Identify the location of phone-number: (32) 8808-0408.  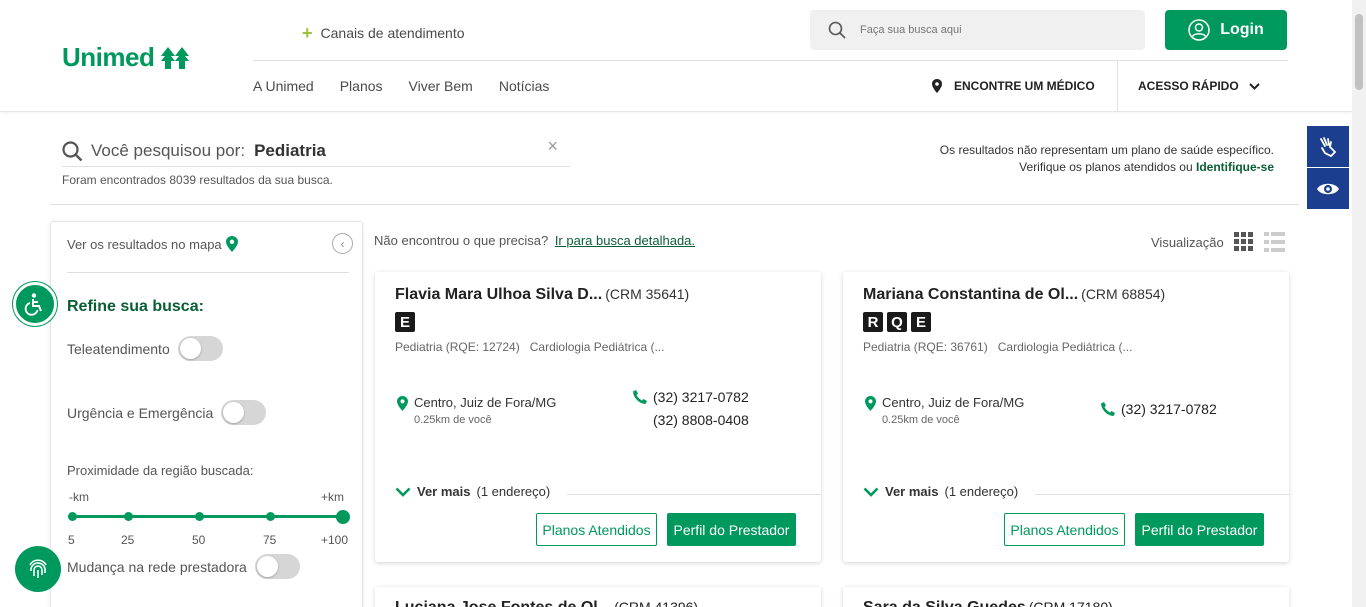
(701, 420).